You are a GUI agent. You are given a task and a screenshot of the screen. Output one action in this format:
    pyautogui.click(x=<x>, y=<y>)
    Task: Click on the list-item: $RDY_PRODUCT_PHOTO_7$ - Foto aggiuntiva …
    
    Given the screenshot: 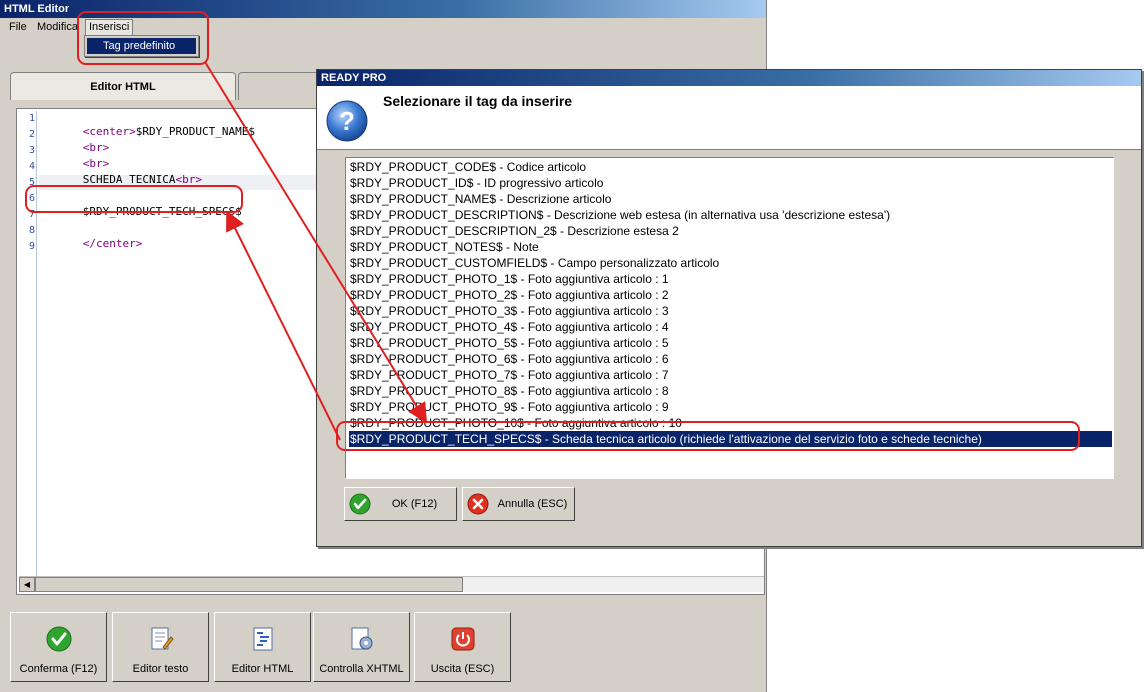 What is the action you would take?
    pyautogui.click(x=730, y=375)
    